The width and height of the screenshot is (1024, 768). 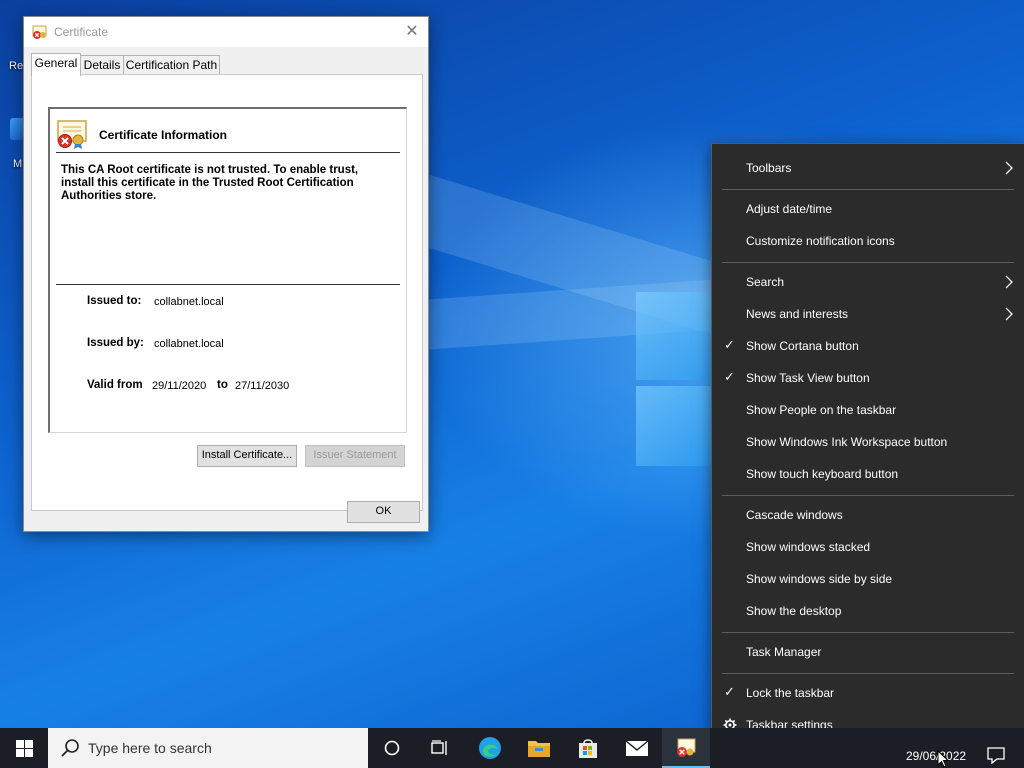 What do you see at coordinates (790, 693) in the screenshot?
I see `menu-item-label: Lock the taskbar` at bounding box center [790, 693].